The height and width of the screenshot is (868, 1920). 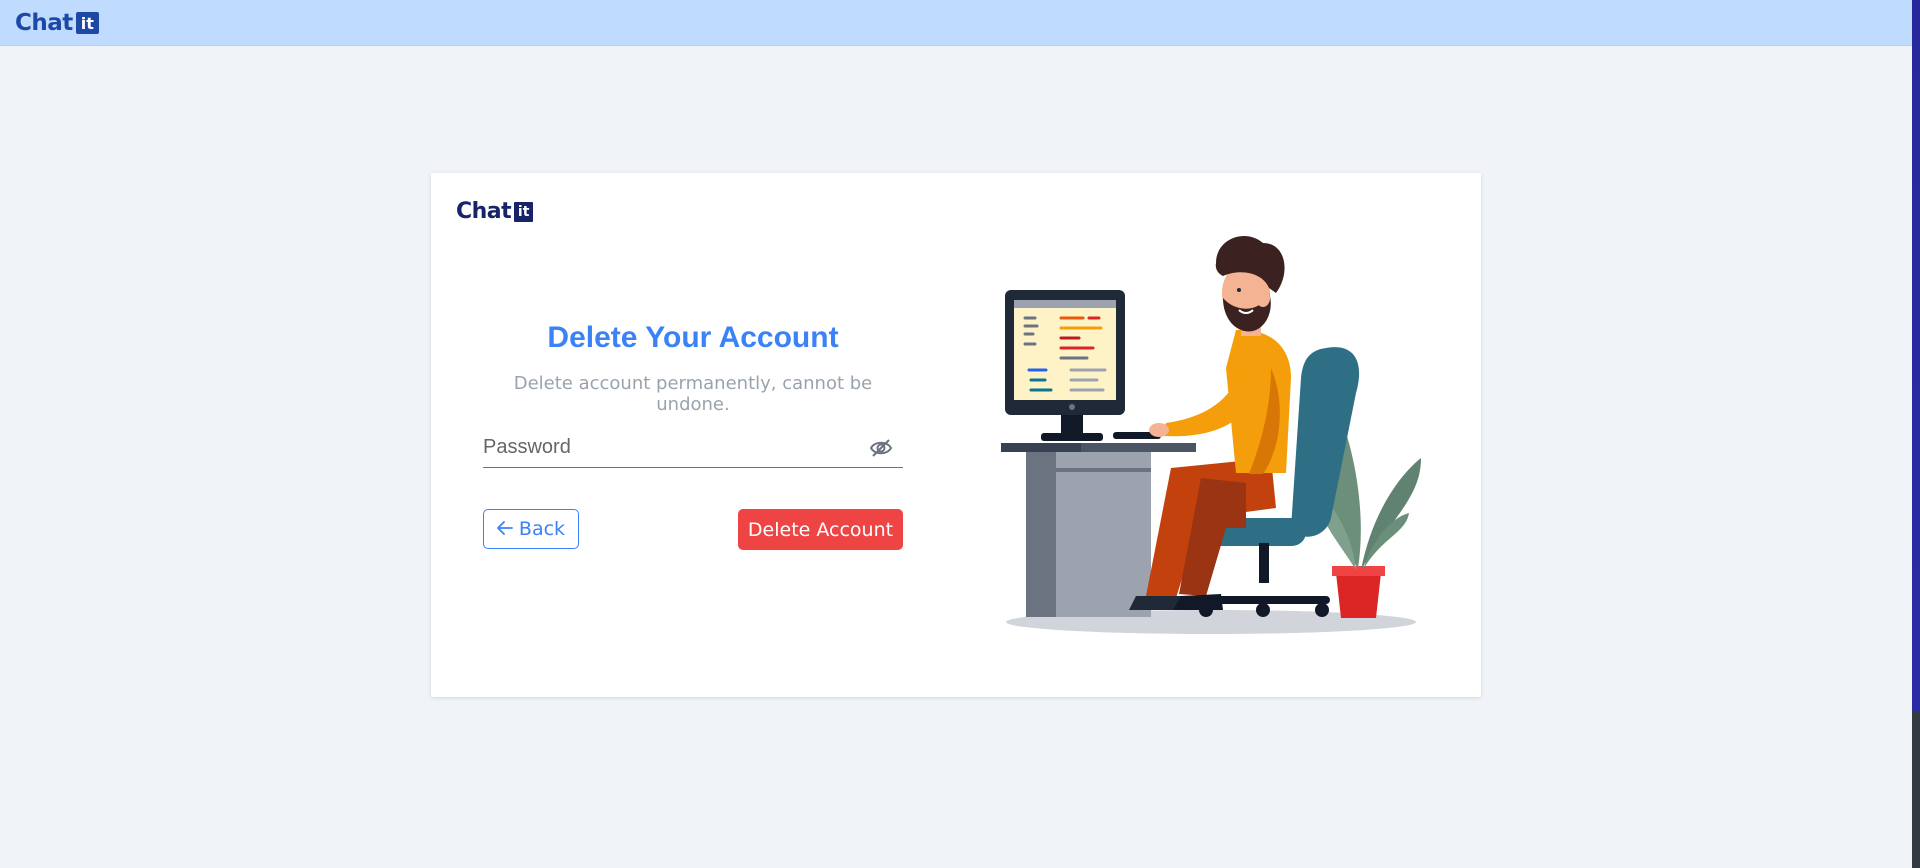 I want to click on person-at-computer-illustration, so click(x=1221, y=428).